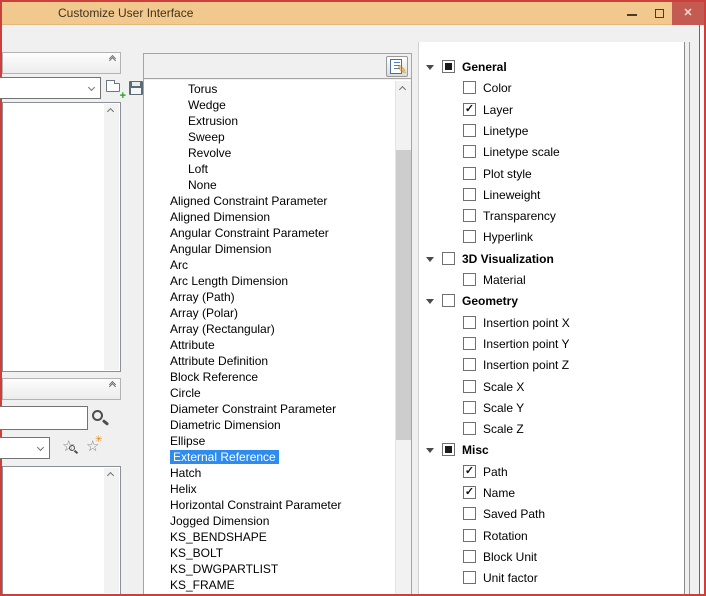 The height and width of the screenshot is (596, 706). I want to click on list-item: Torus, so click(277, 89).